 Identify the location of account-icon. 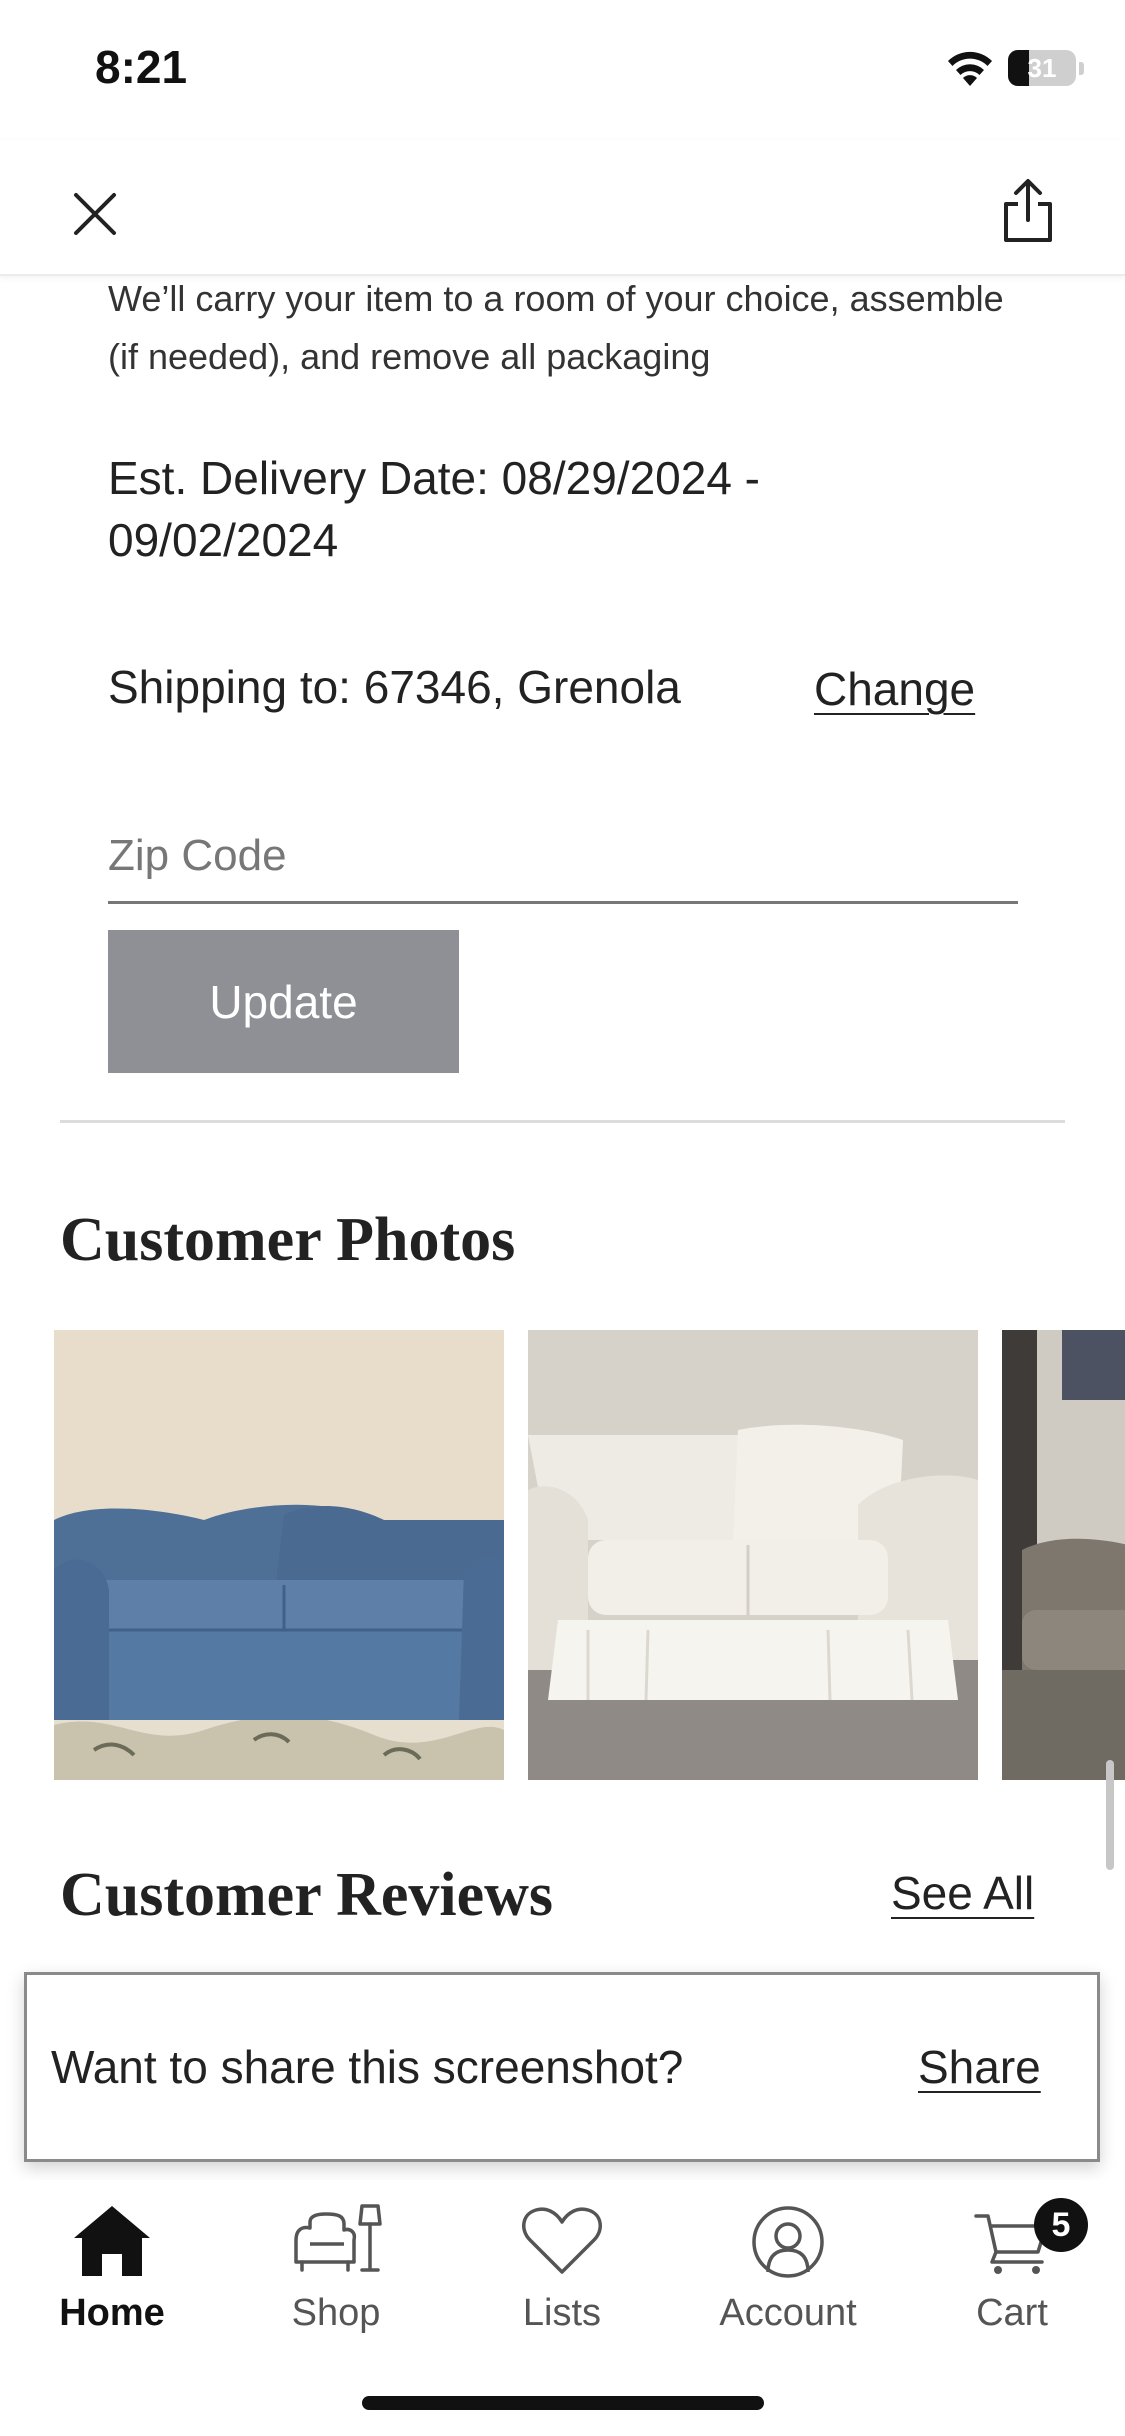
(788, 2242).